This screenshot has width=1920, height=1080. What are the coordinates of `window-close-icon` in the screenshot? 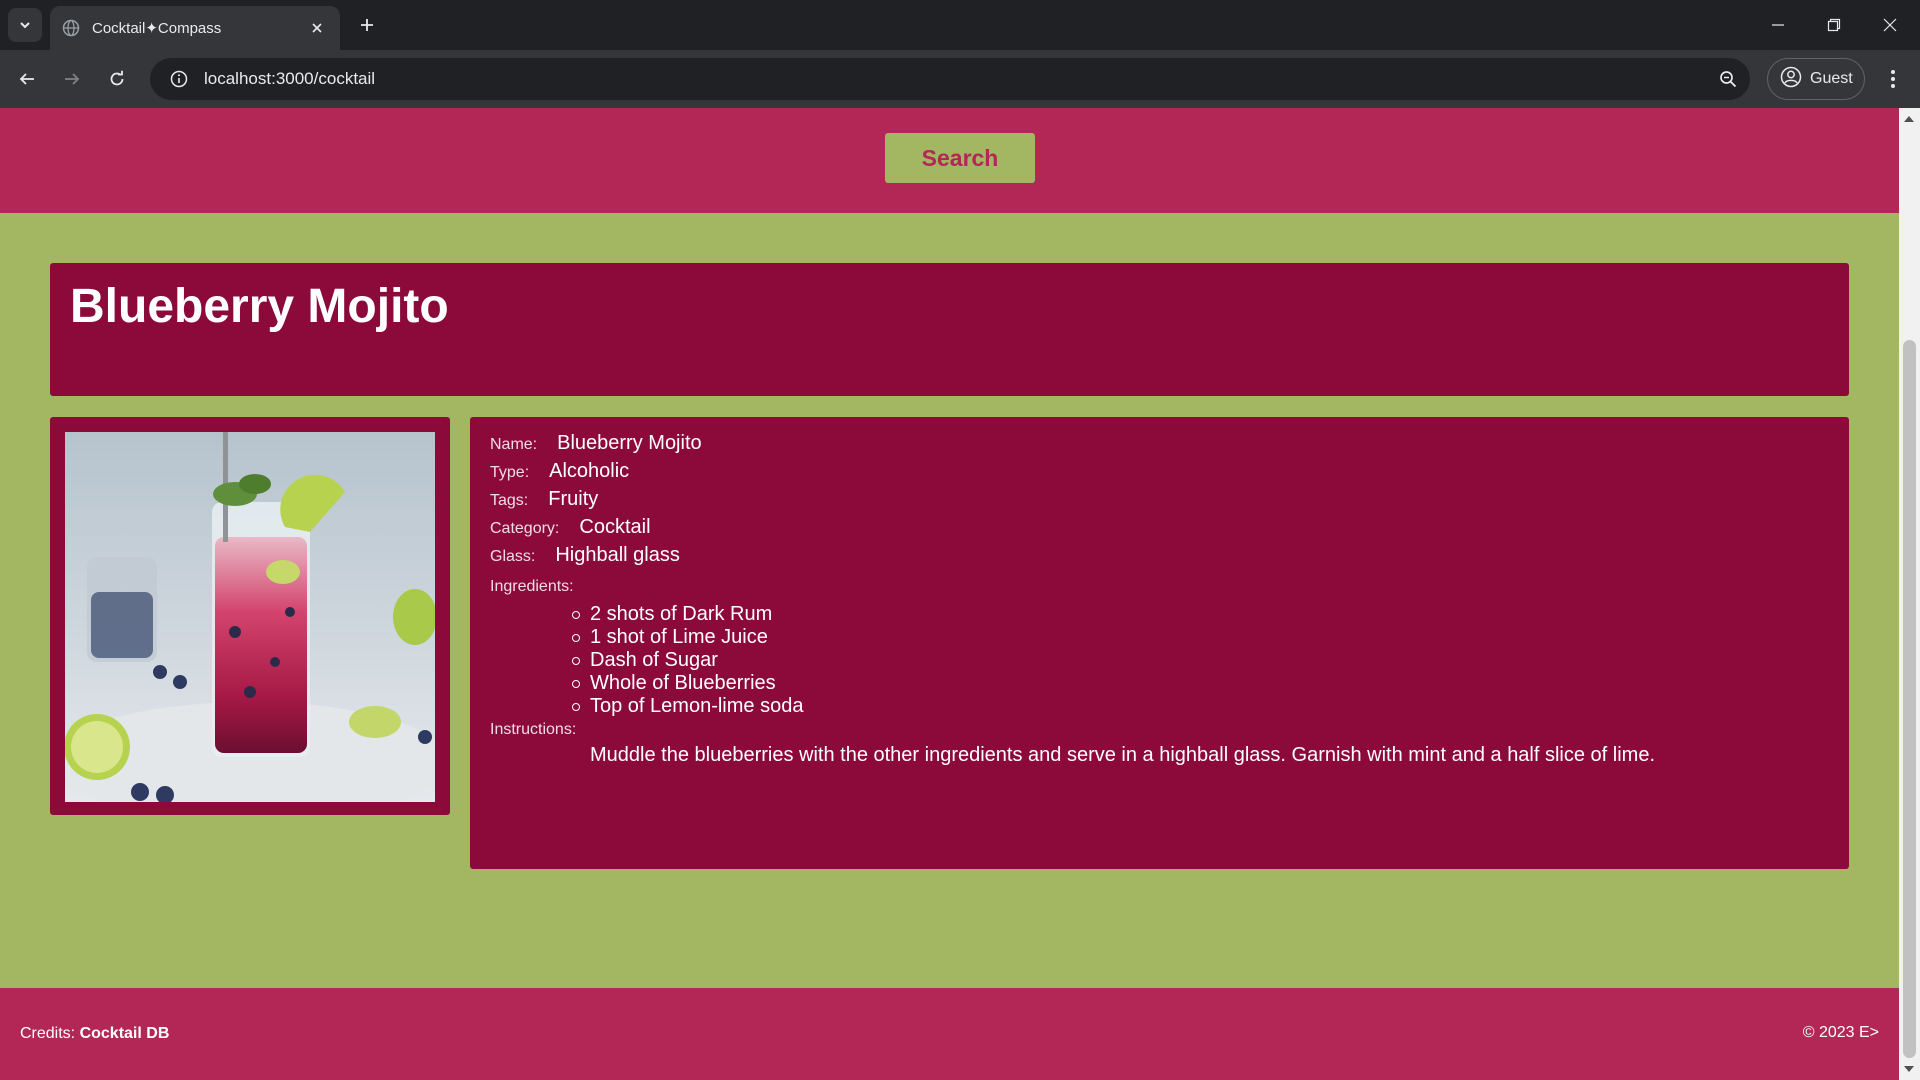 It's located at (1890, 25).